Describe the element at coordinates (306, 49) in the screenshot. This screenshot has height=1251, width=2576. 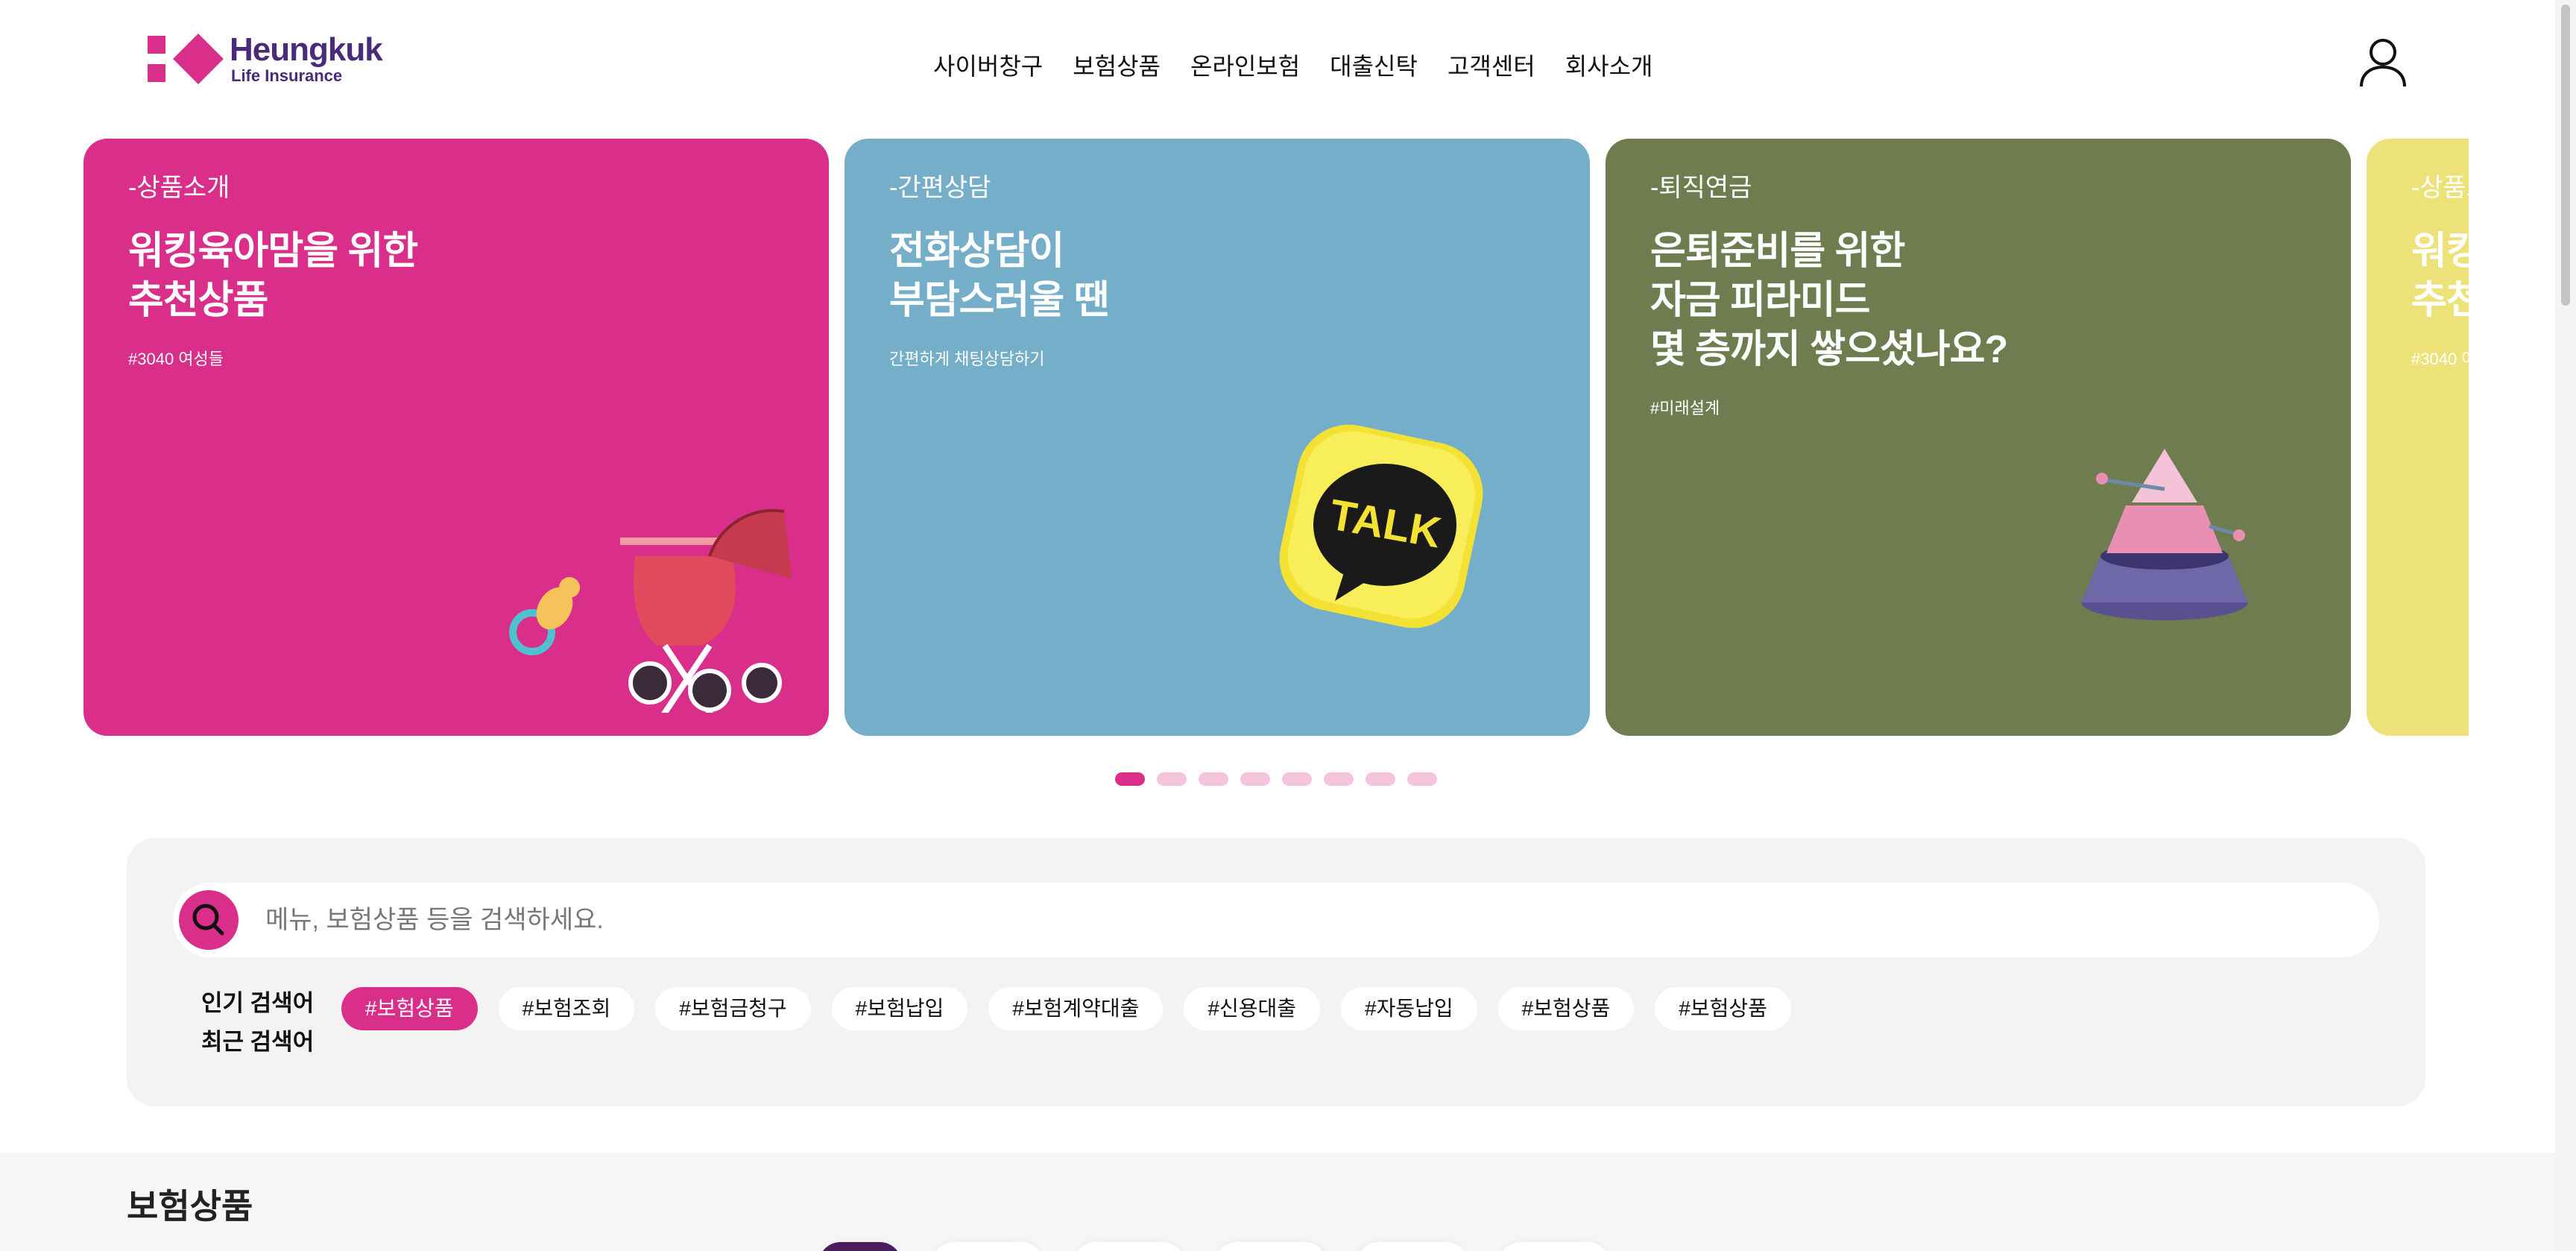
I see `logo-name: Heungkuk` at that location.